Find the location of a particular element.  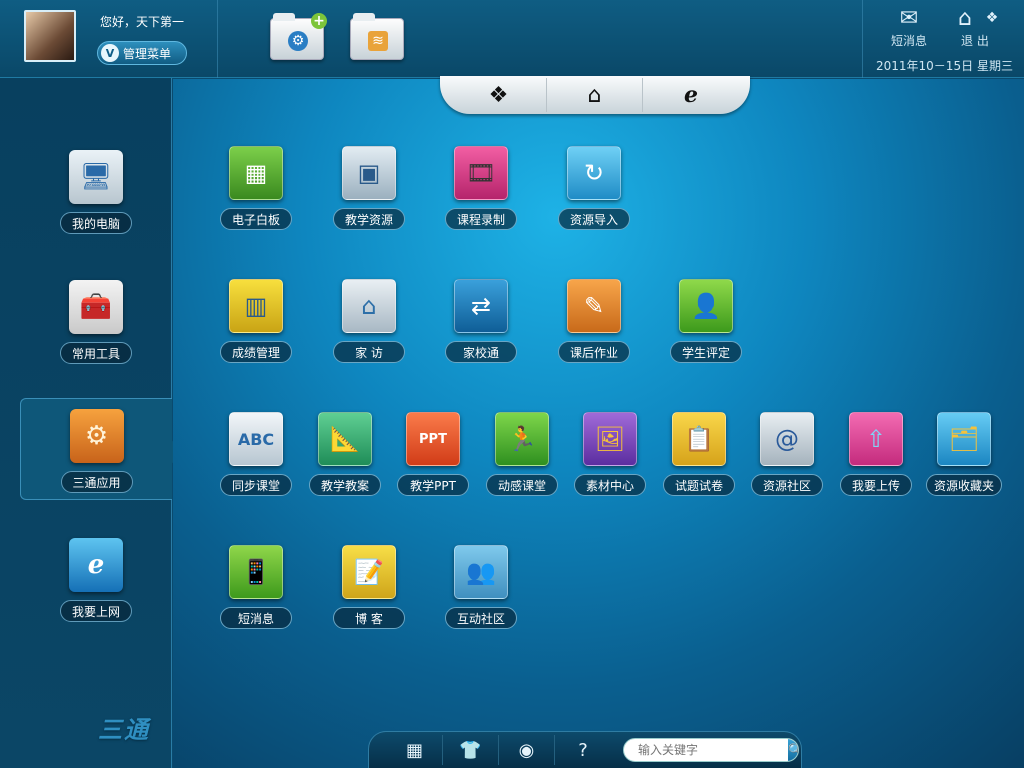

network-icon: ⇄ is located at coordinates (481, 306).